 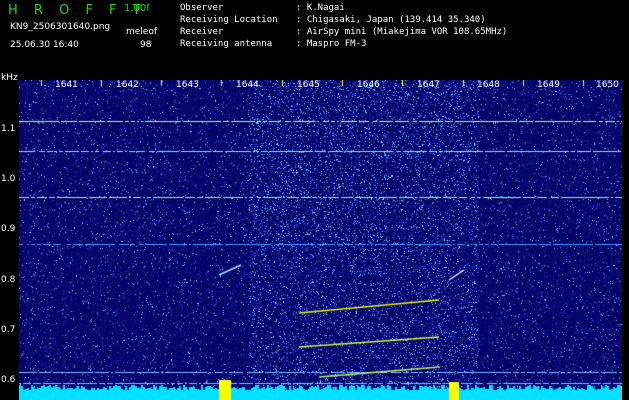 What do you see at coordinates (607, 85) in the screenshot?
I see `x-tick-label: 1650` at bounding box center [607, 85].